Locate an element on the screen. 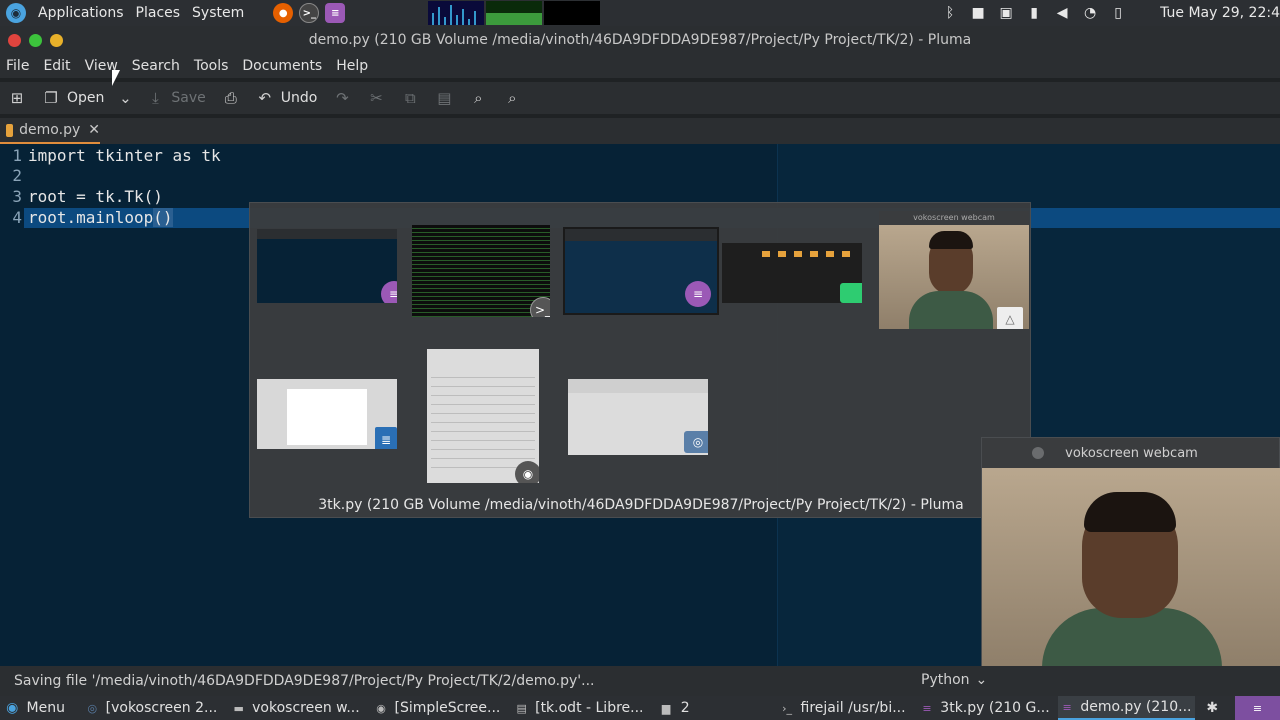  cut-button: ✂ is located at coordinates (376, 98).